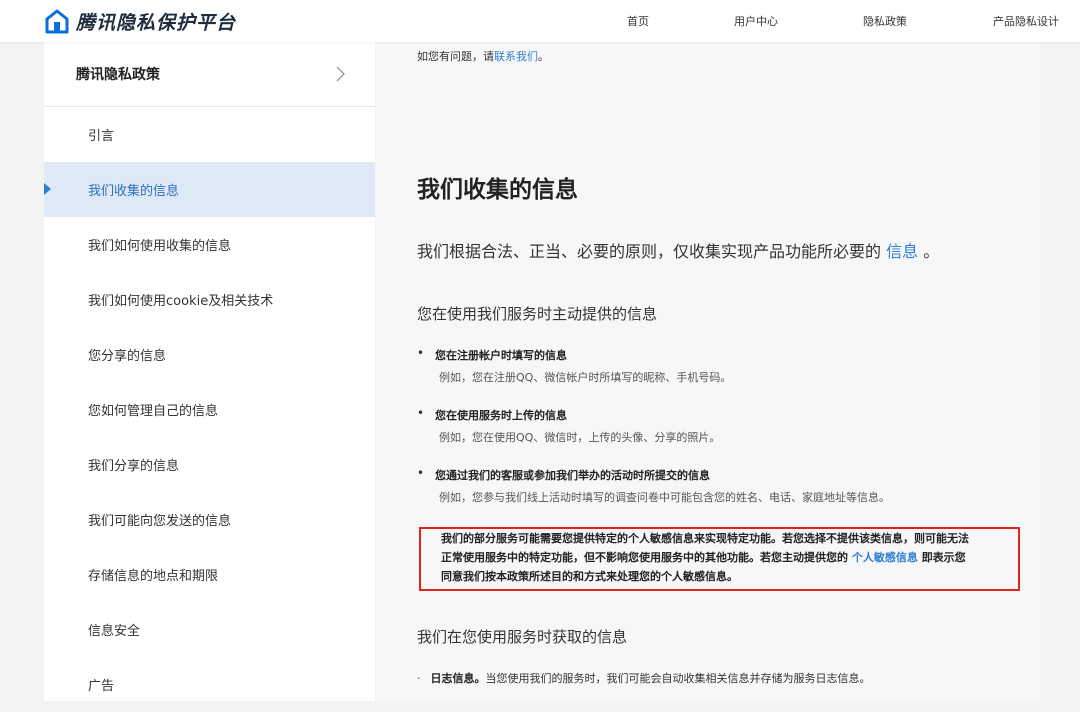 Image resolution: width=1080 pixels, height=712 pixels. What do you see at coordinates (156, 22) in the screenshot?
I see `logo-text: 腾讯隐私保护平台` at bounding box center [156, 22].